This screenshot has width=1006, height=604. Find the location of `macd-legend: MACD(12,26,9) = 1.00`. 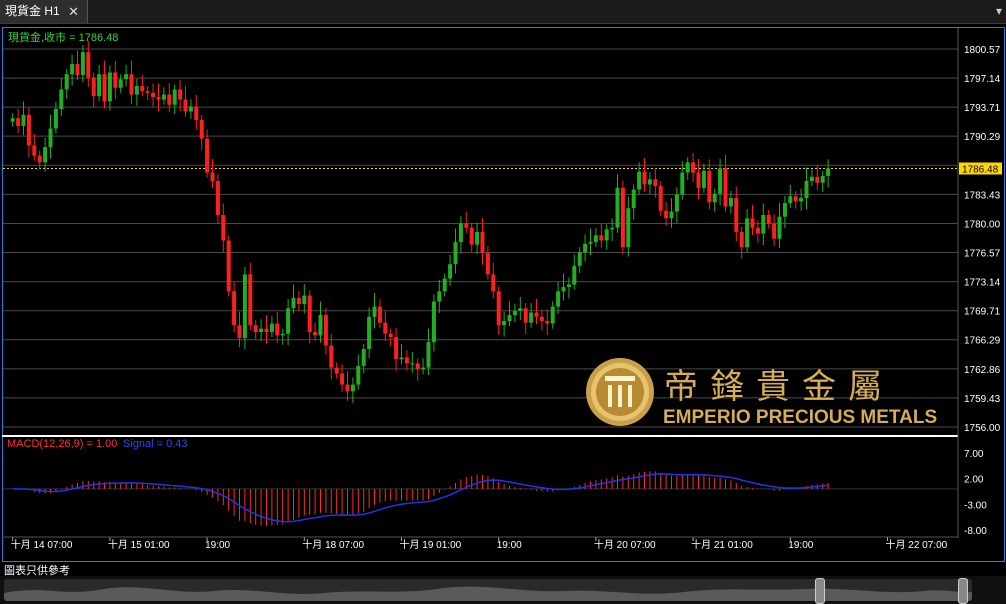

macd-legend: MACD(12,26,9) = 1.00 is located at coordinates (62, 444).